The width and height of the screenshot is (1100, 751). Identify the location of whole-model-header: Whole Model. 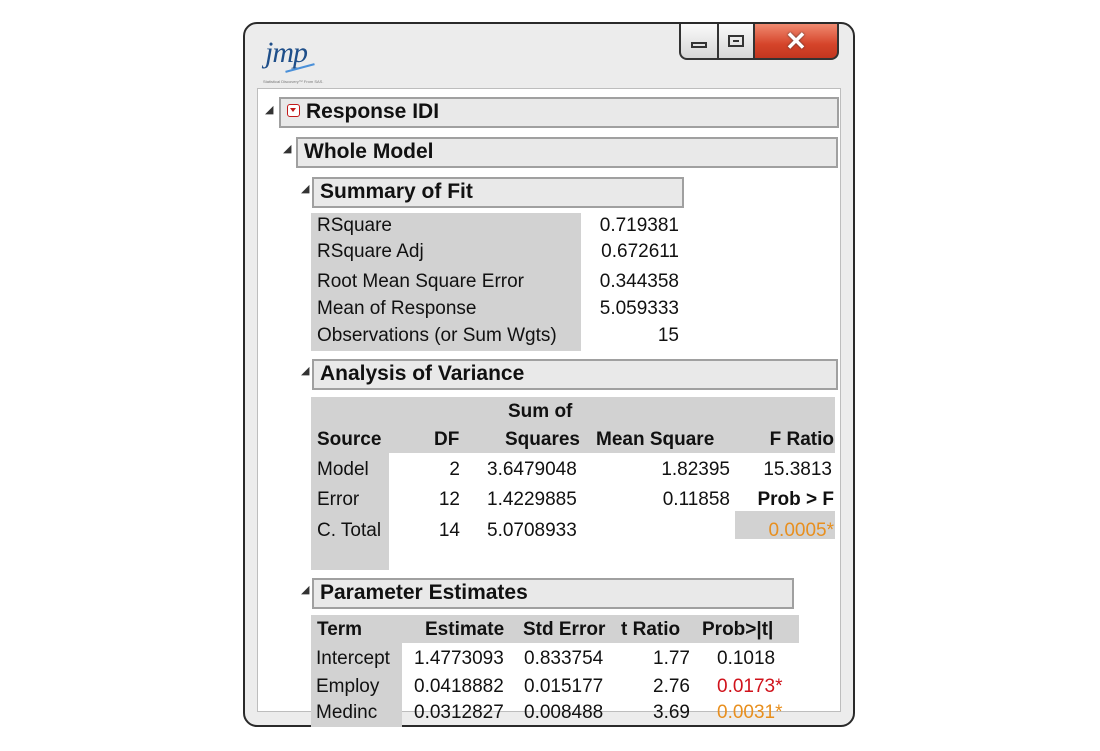
(567, 152).